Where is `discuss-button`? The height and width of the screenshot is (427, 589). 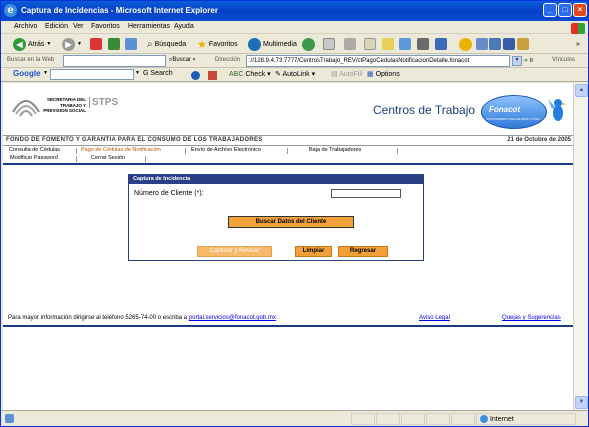
discuss-button is located at coordinates (388, 44).